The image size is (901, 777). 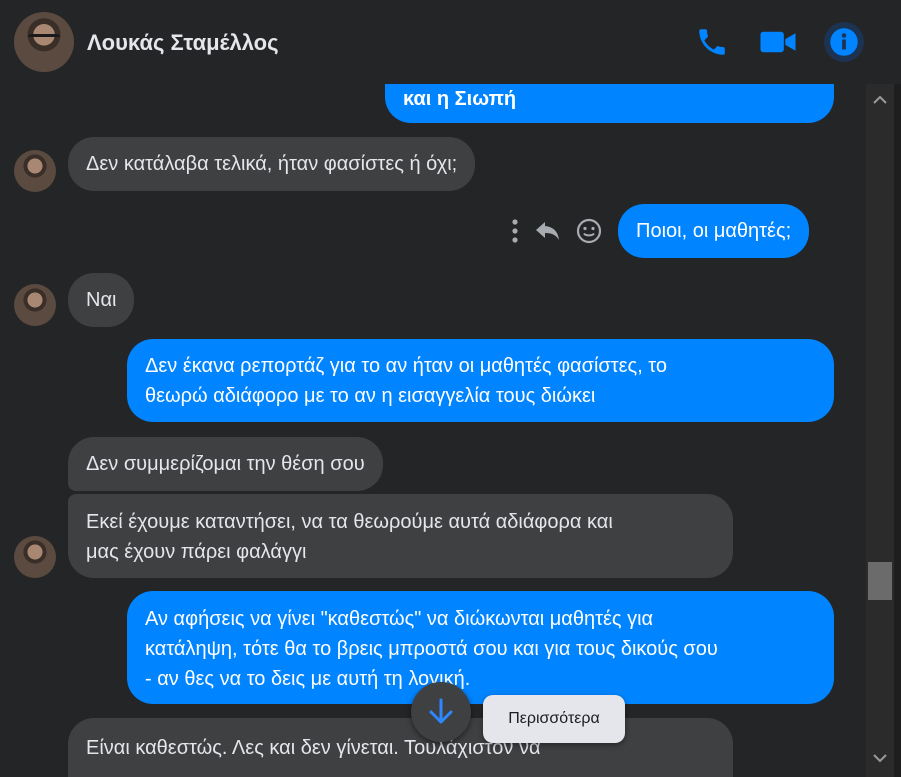 I want to click on video-camera-icon, so click(x=778, y=42).